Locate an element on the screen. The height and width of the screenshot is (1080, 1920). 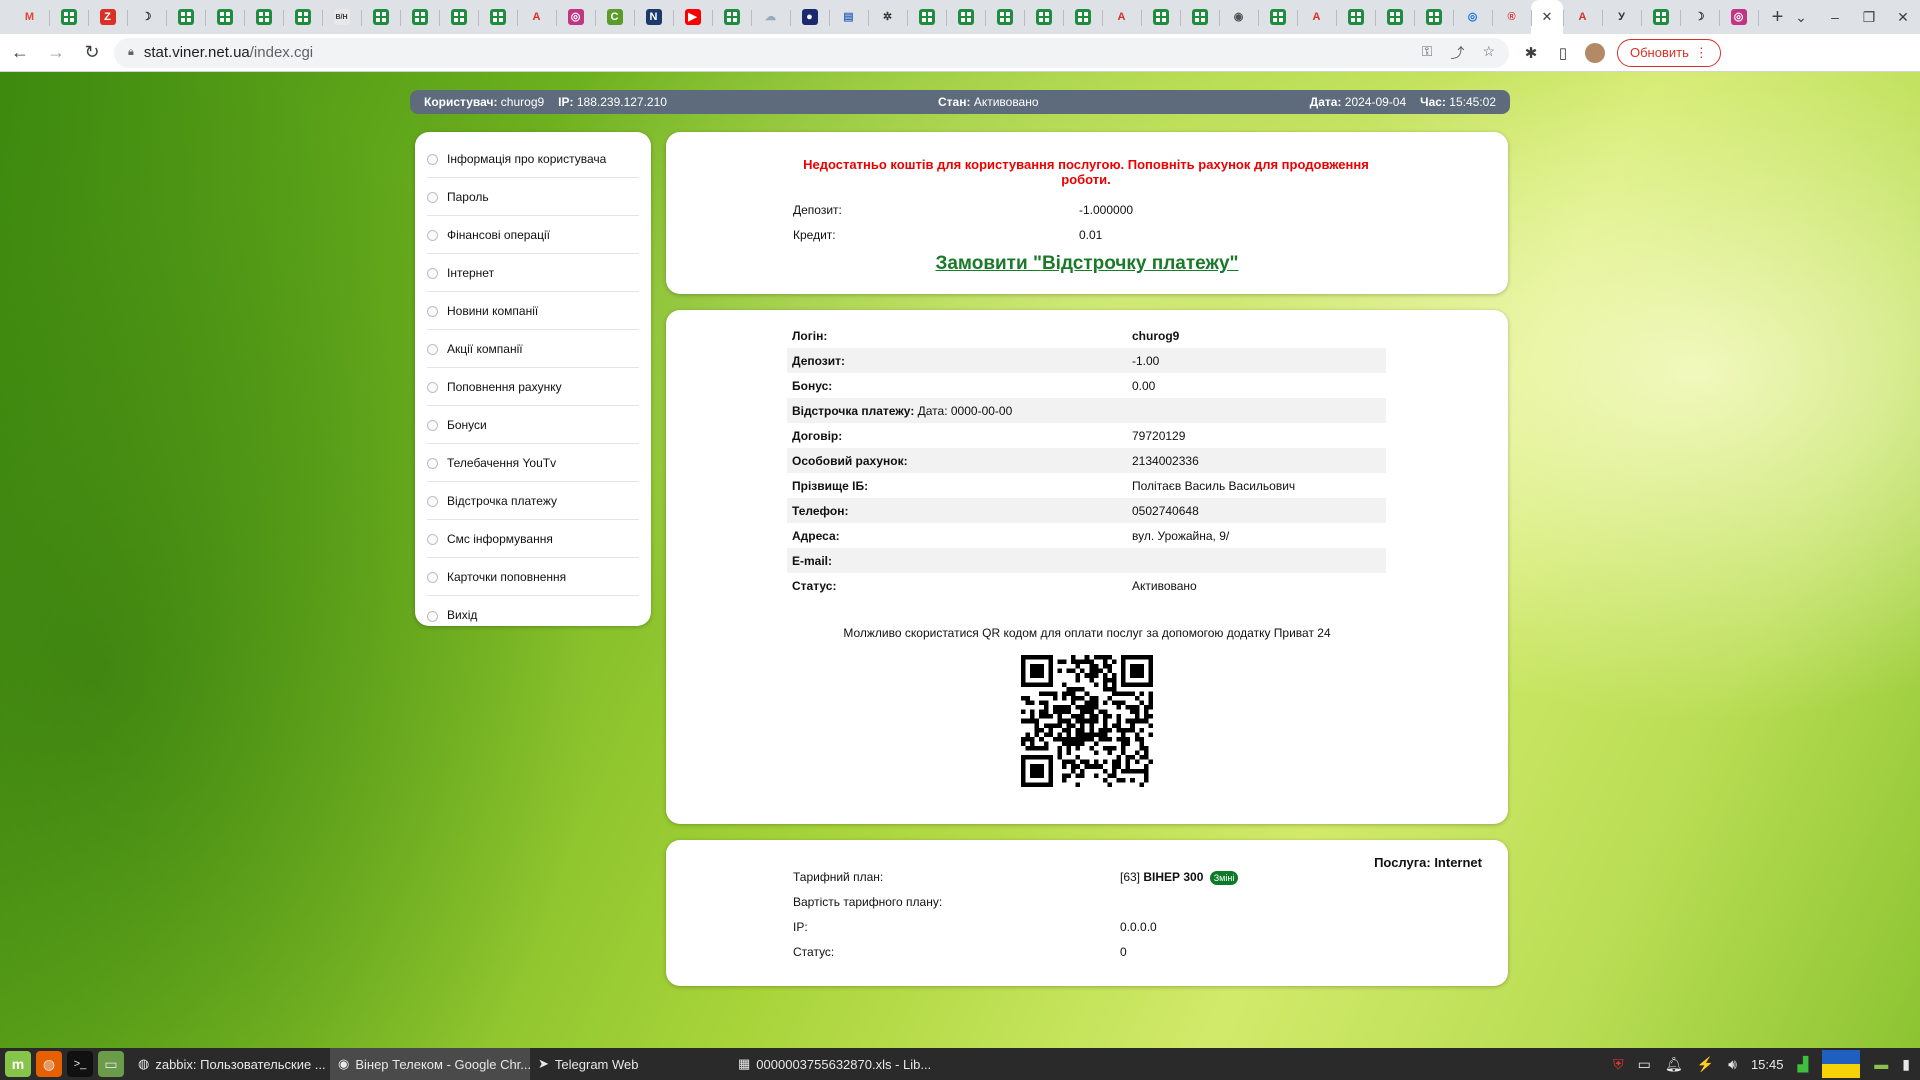
change-tariff-button: Змінi is located at coordinates (1224, 877).